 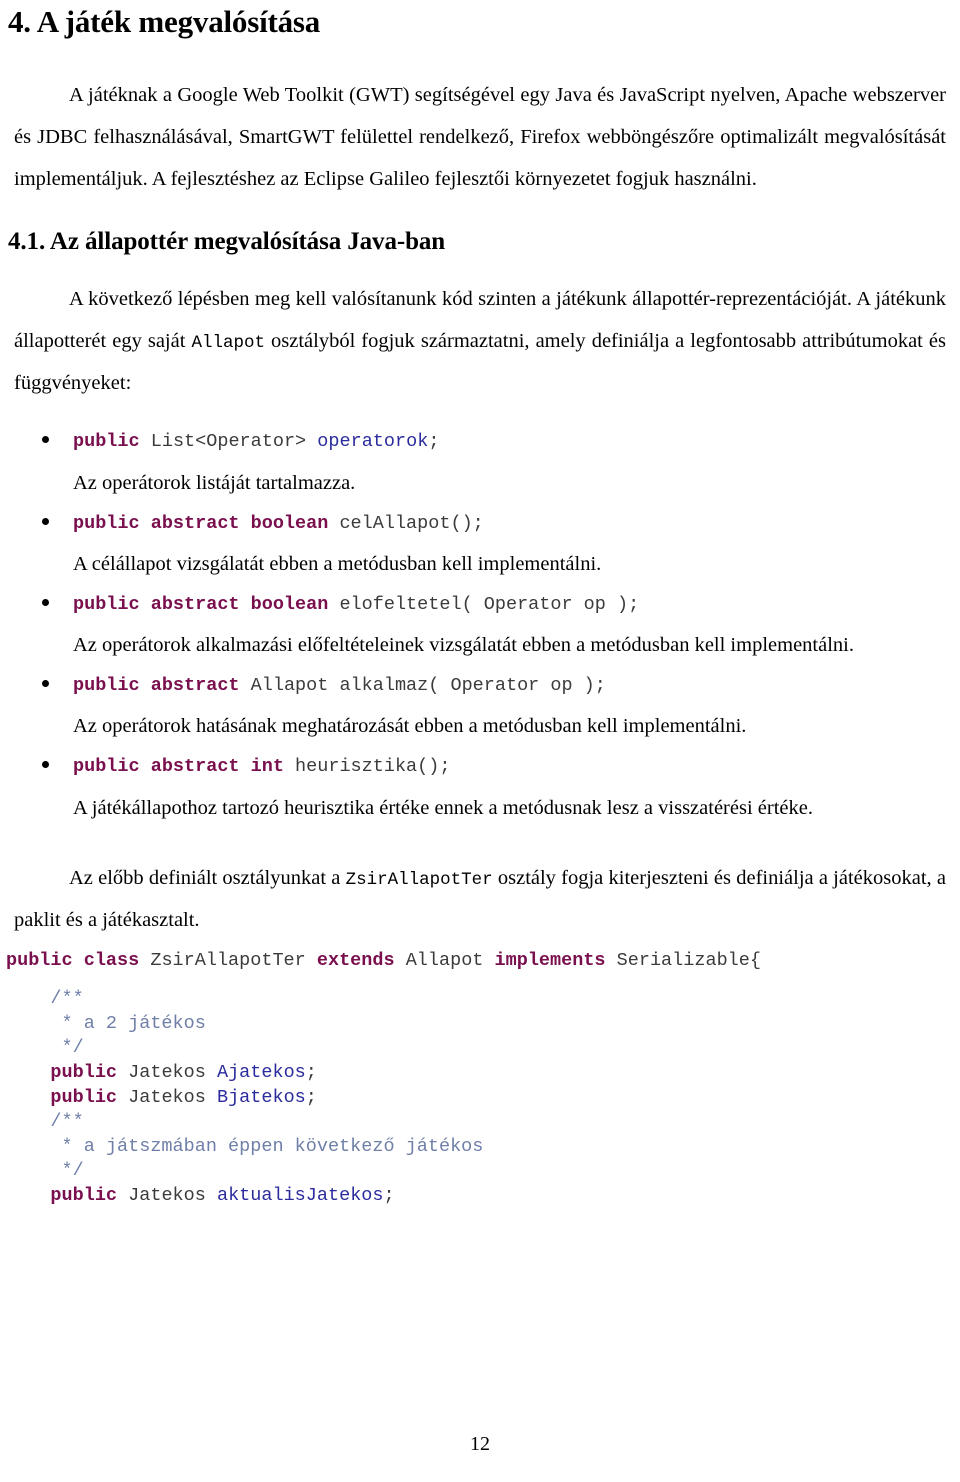 What do you see at coordinates (480, 1444) in the screenshot?
I see `page-number: 12` at bounding box center [480, 1444].